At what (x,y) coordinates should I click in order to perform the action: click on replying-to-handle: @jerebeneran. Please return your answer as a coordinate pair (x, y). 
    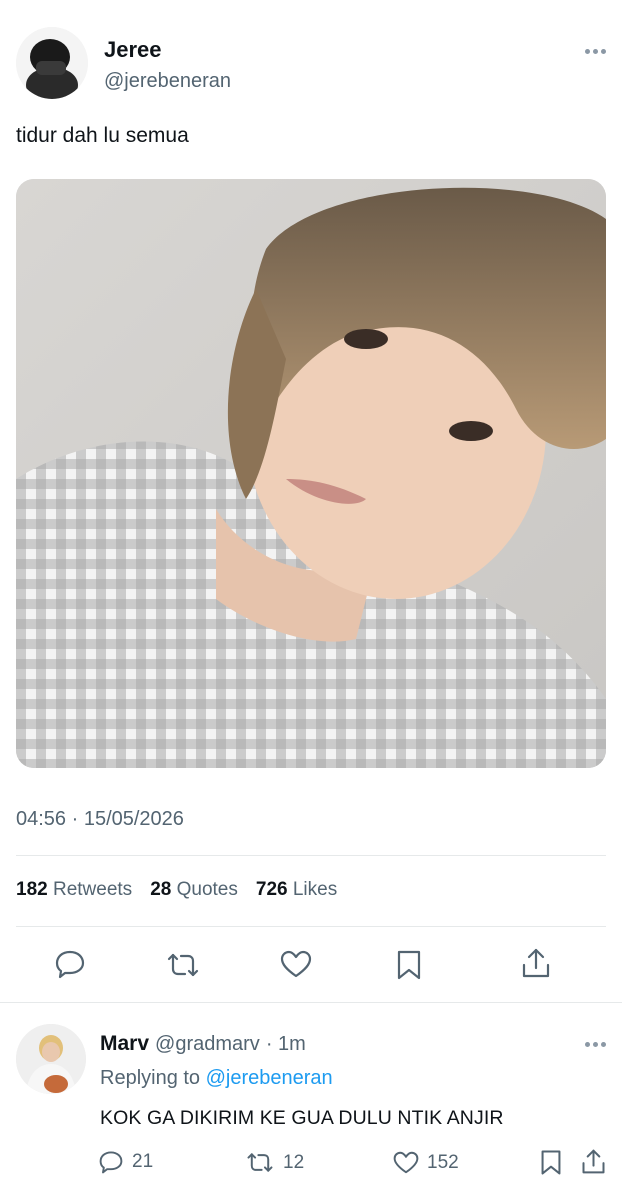
    Looking at the image, I should click on (269, 1078).